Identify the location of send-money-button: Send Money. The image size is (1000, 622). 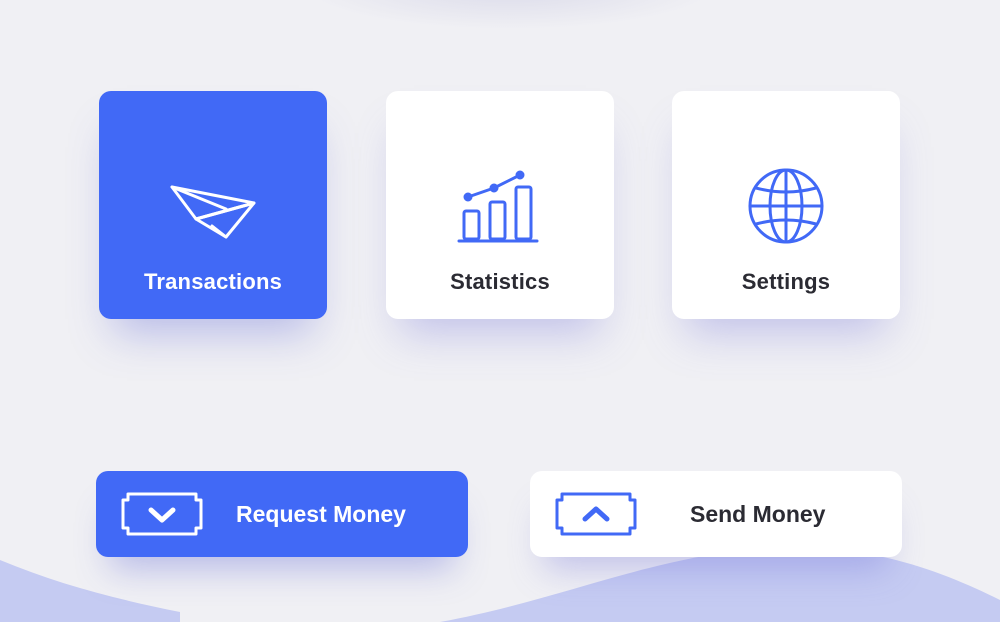
(716, 514).